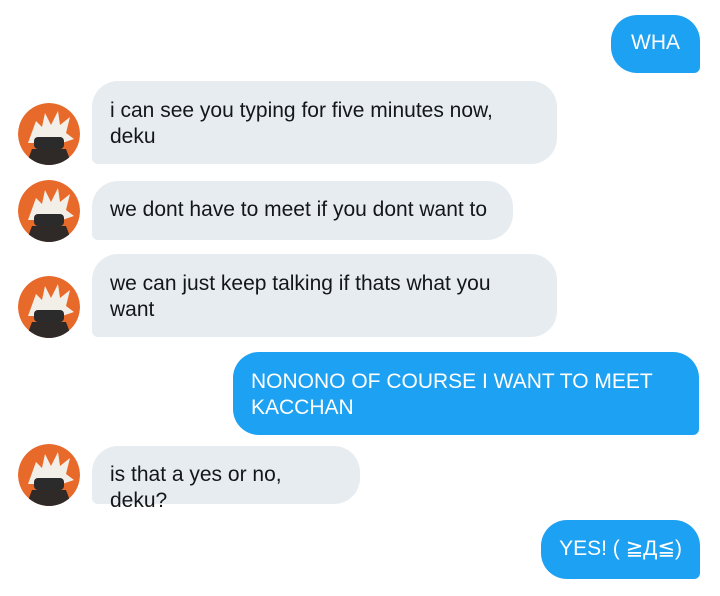 The image size is (720, 596). I want to click on incoming-message-bubble: we dont have to meet if you dont want to, so click(302, 210).